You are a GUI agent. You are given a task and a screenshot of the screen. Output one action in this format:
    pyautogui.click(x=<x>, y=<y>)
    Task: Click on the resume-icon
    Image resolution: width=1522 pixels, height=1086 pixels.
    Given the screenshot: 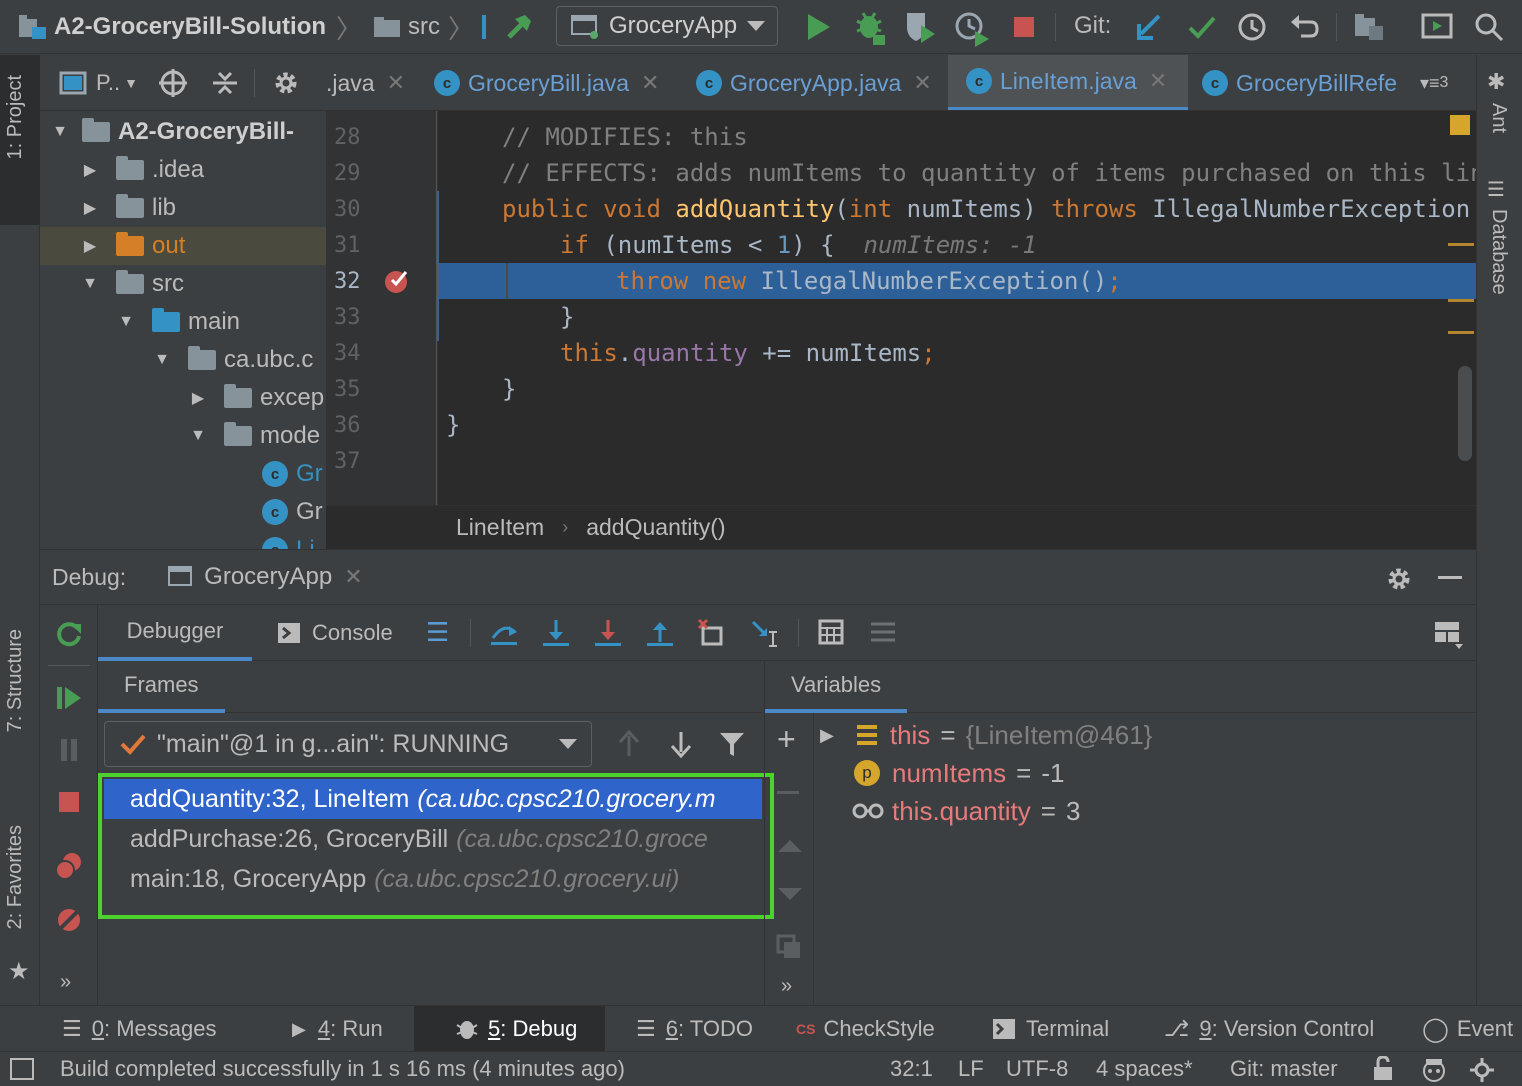 What is the action you would take?
    pyautogui.click(x=69, y=698)
    